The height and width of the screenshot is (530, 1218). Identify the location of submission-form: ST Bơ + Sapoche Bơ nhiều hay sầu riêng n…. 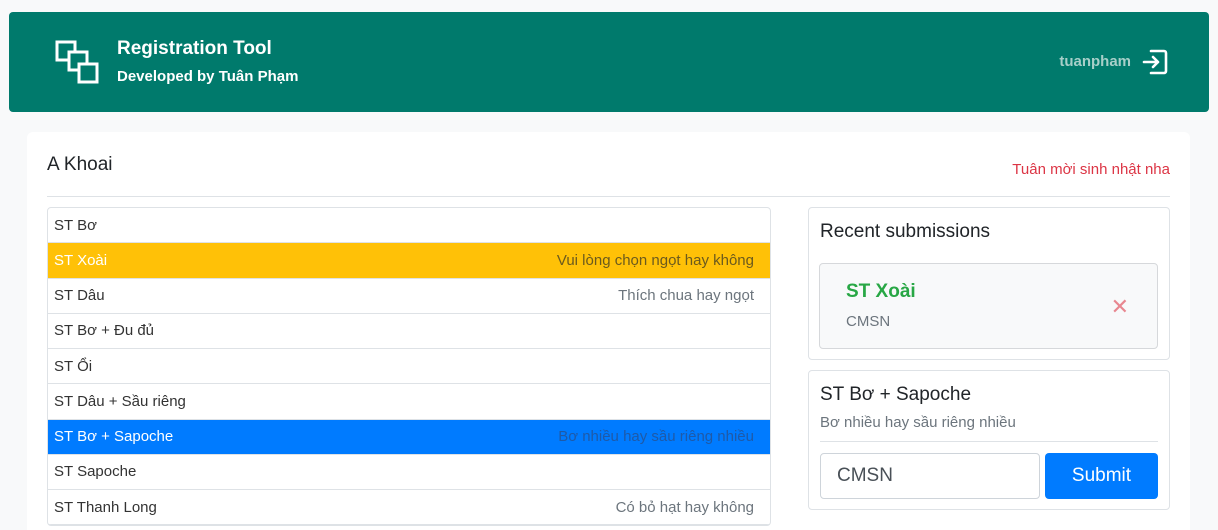
(989, 440).